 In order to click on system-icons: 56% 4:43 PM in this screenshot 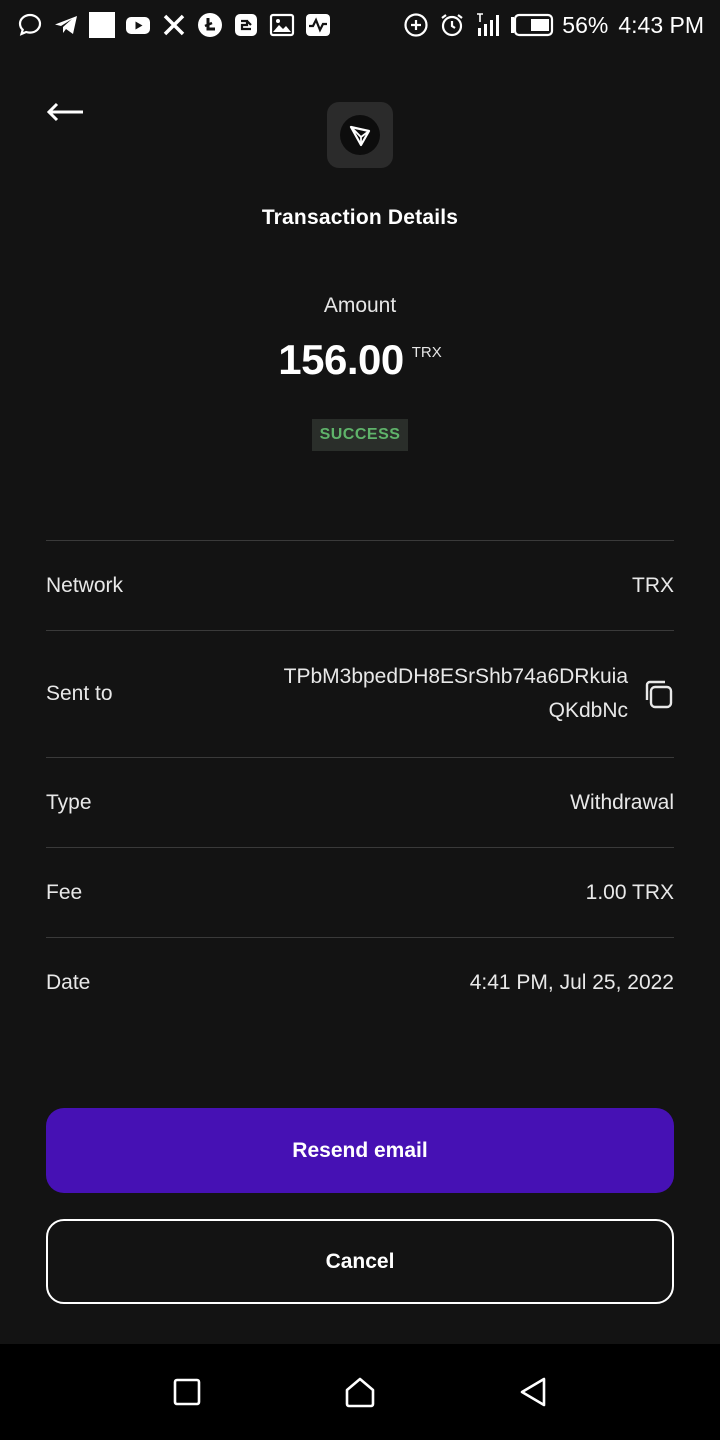, I will do `click(553, 25)`.